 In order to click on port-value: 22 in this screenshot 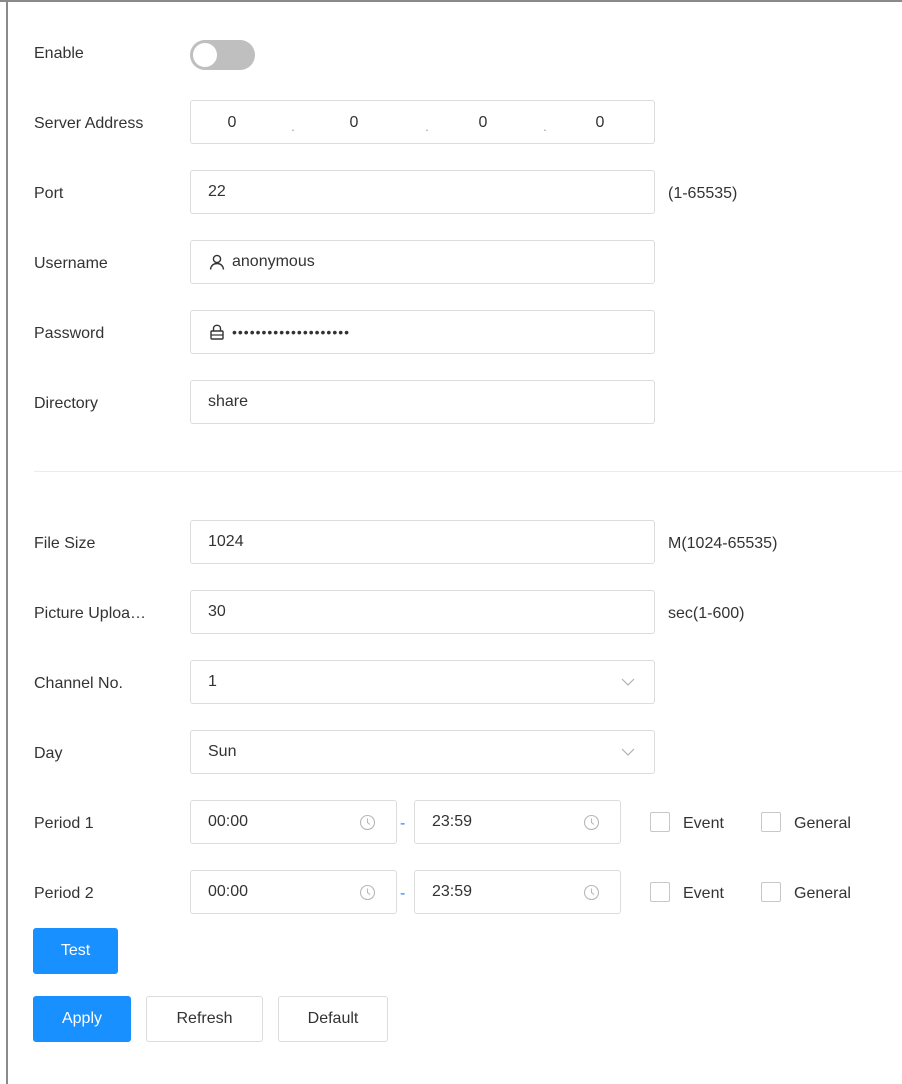, I will do `click(217, 191)`.